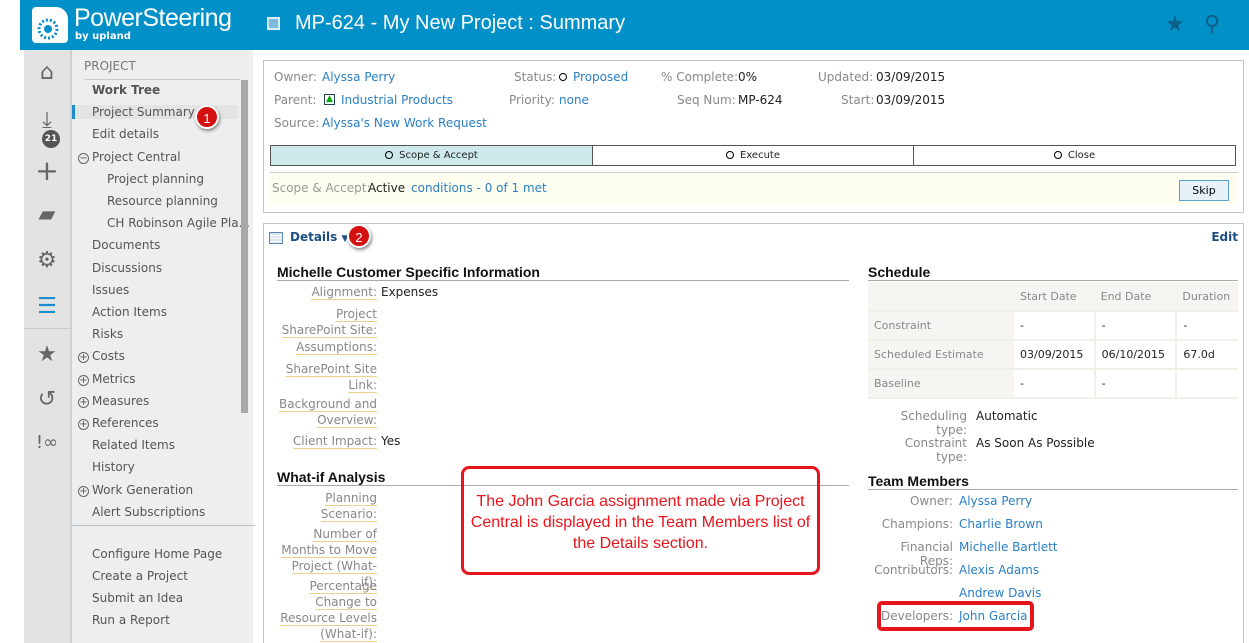 This screenshot has width=1249, height=643. What do you see at coordinates (1035, 443) in the screenshot?
I see `constraint-type: As Soon As Possible` at bounding box center [1035, 443].